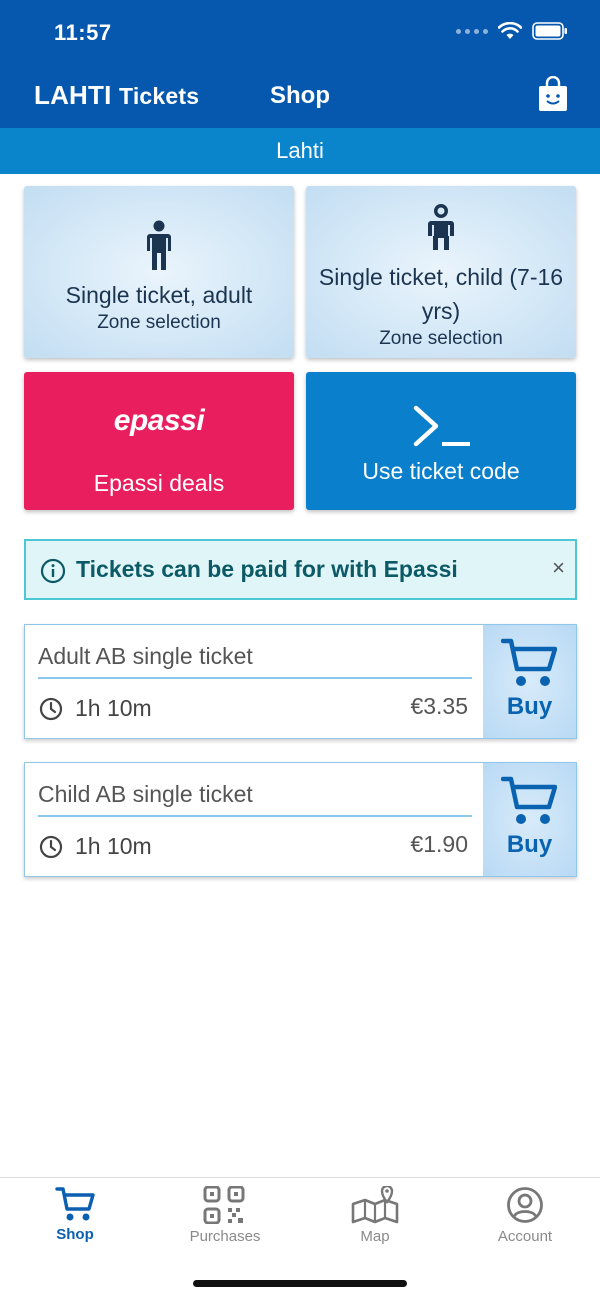 The height and width of the screenshot is (1299, 600). Describe the element at coordinates (439, 706) in the screenshot. I see `product-price: €3.35` at that location.